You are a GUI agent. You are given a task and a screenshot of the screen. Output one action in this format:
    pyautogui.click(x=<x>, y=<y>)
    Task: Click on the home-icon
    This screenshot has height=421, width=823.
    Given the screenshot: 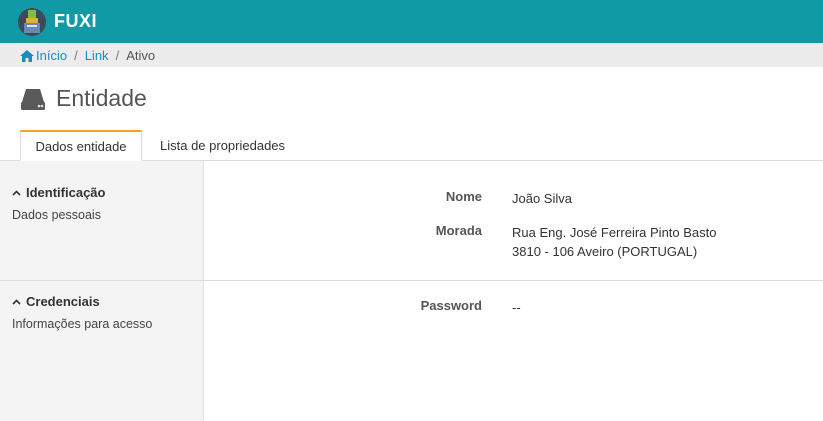 What is the action you would take?
    pyautogui.click(x=27, y=55)
    